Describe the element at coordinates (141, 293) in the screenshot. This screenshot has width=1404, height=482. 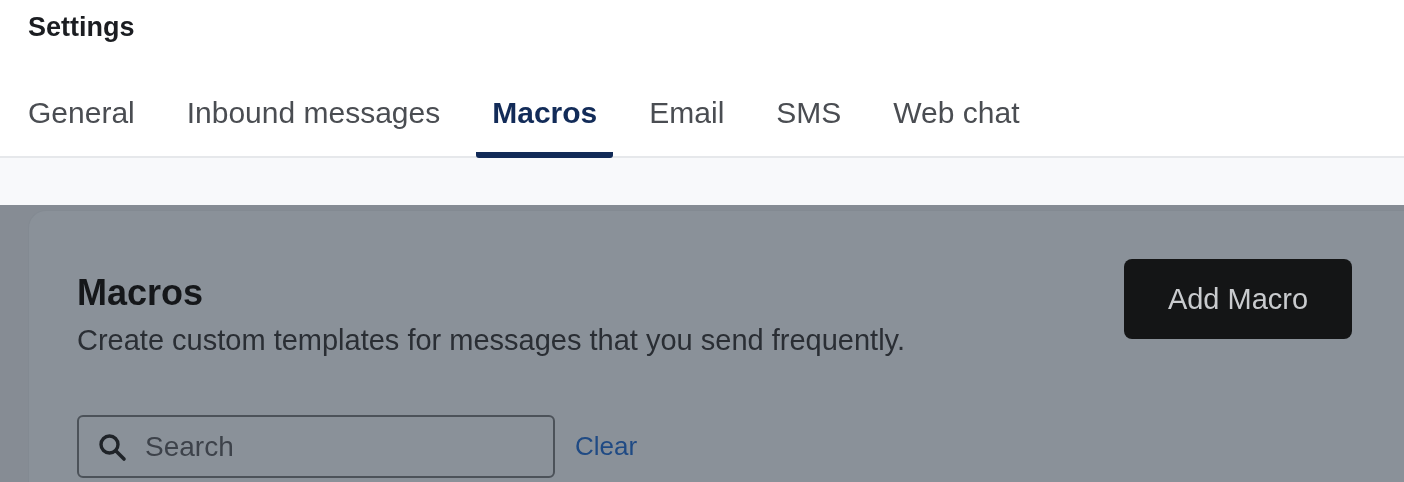
I see `card-title: Macros` at that location.